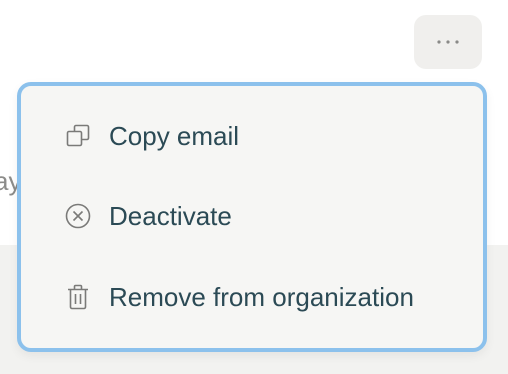 The width and height of the screenshot is (508, 374). Describe the element at coordinates (78, 136) in the screenshot. I see `copy-icon` at that location.